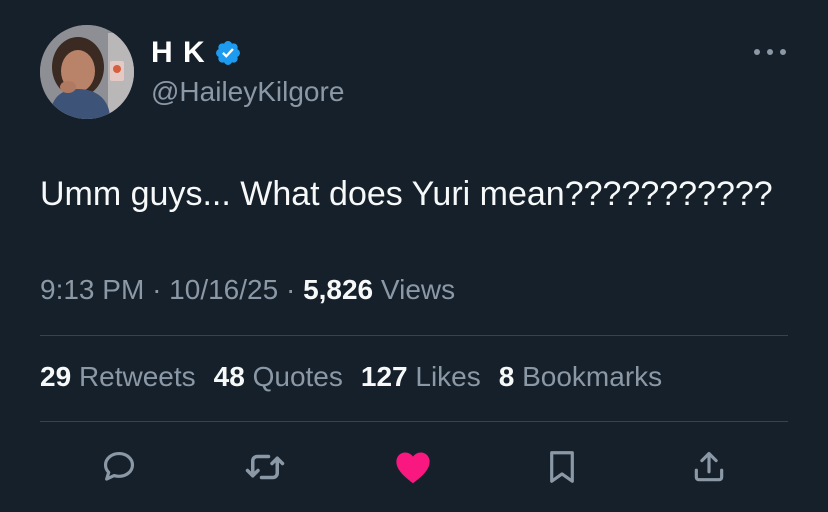 The width and height of the screenshot is (828, 512). Describe the element at coordinates (592, 376) in the screenshot. I see `stat-label: Bookmarks` at that location.